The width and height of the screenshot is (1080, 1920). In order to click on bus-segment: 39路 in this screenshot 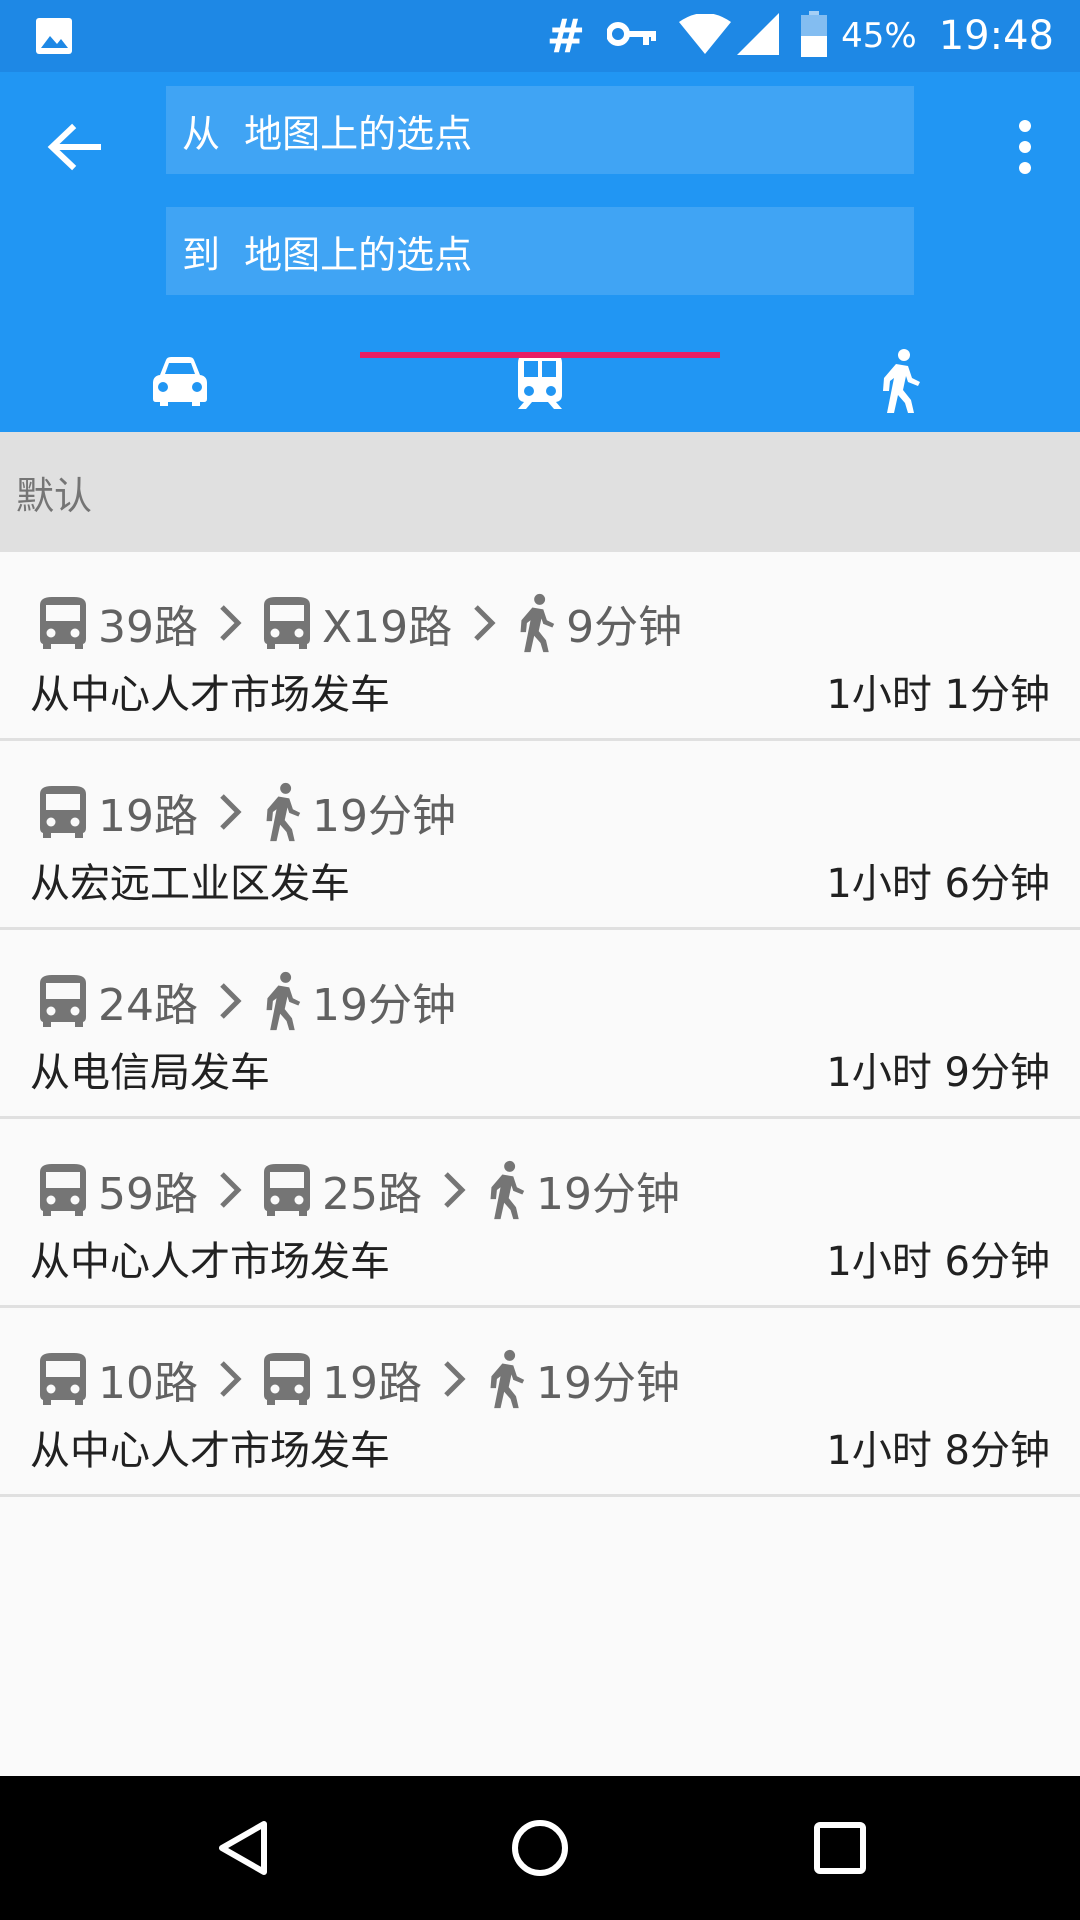, I will do `click(118, 623)`.